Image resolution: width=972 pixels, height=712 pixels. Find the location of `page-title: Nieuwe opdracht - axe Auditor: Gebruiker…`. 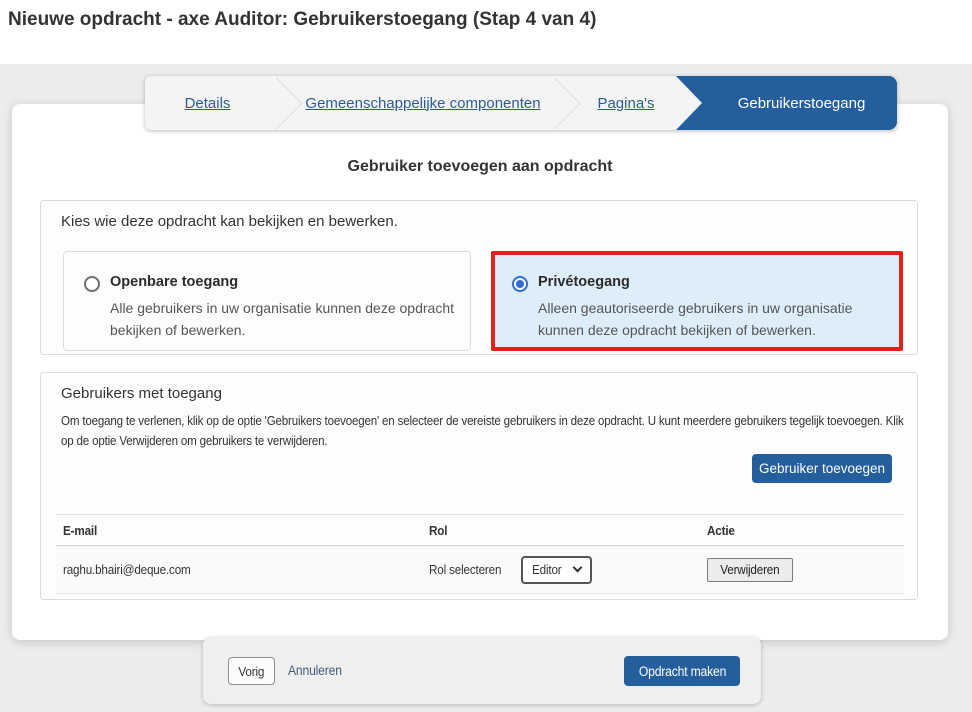

page-title: Nieuwe opdracht - axe Auditor: Gebruiker… is located at coordinates (302, 19).